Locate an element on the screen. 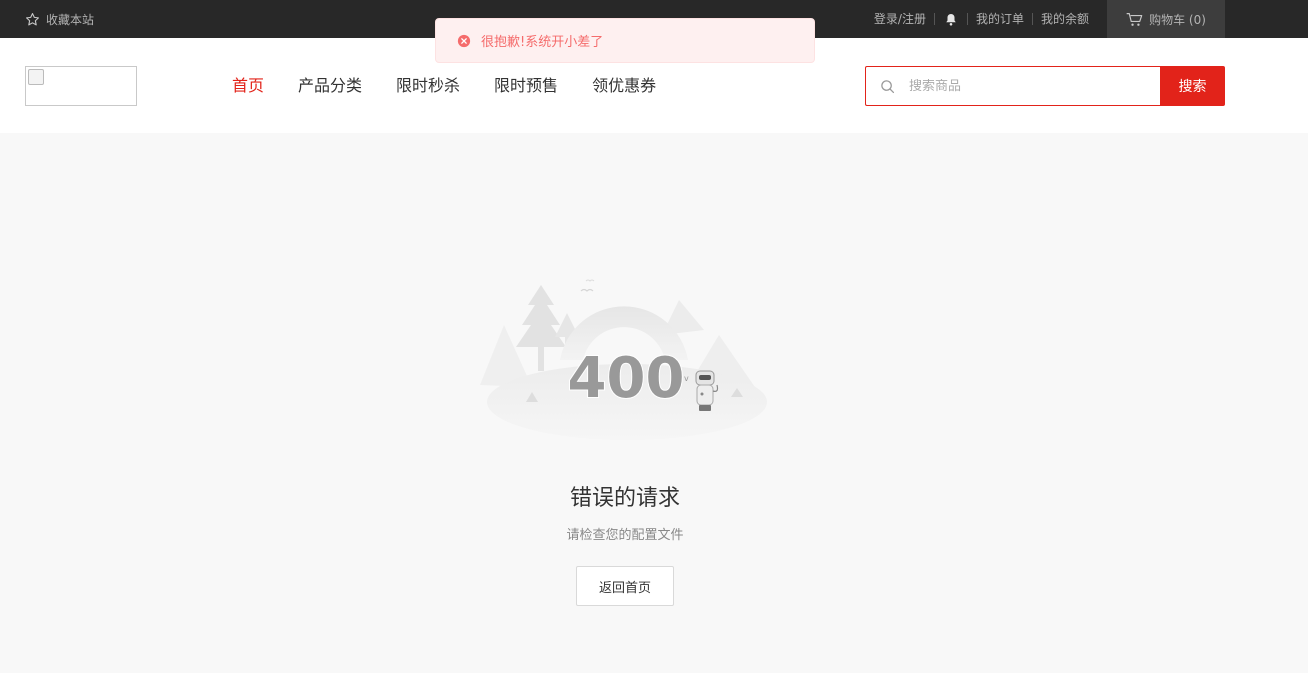 The height and width of the screenshot is (673, 1308). site-logo is located at coordinates (81, 86).